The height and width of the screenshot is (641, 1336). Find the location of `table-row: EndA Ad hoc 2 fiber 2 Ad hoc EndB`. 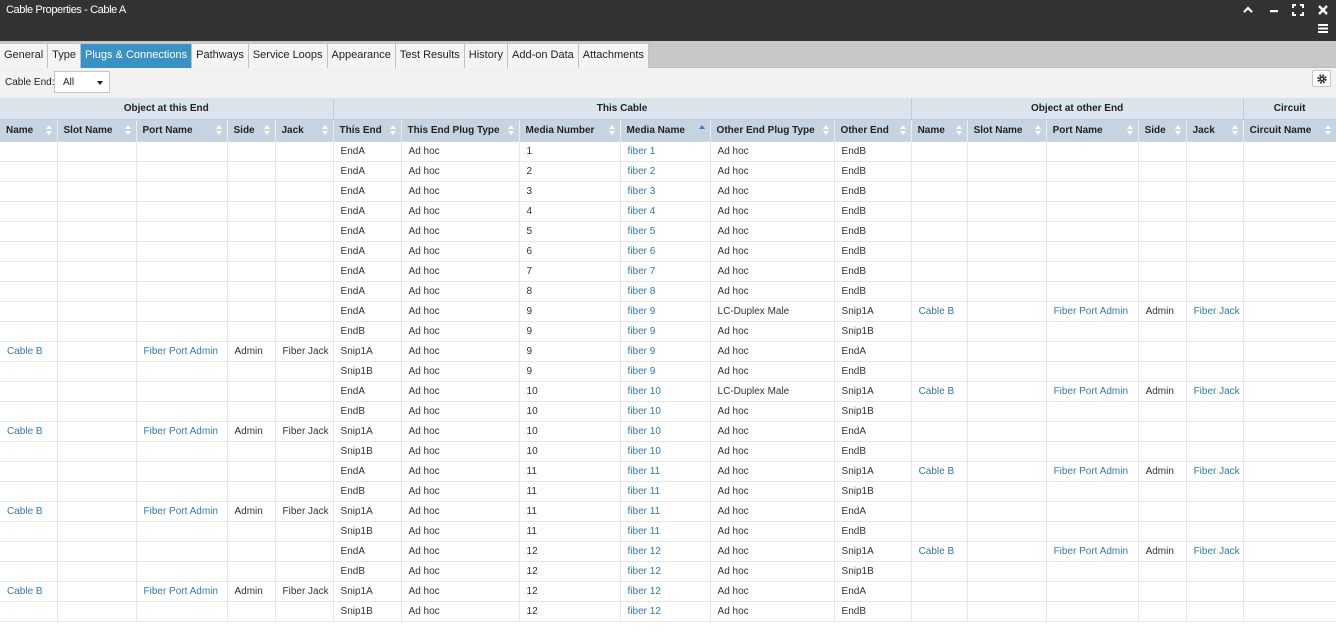

table-row: EndA Ad hoc 2 fiber 2 Ad hoc EndB is located at coordinates (668, 171).